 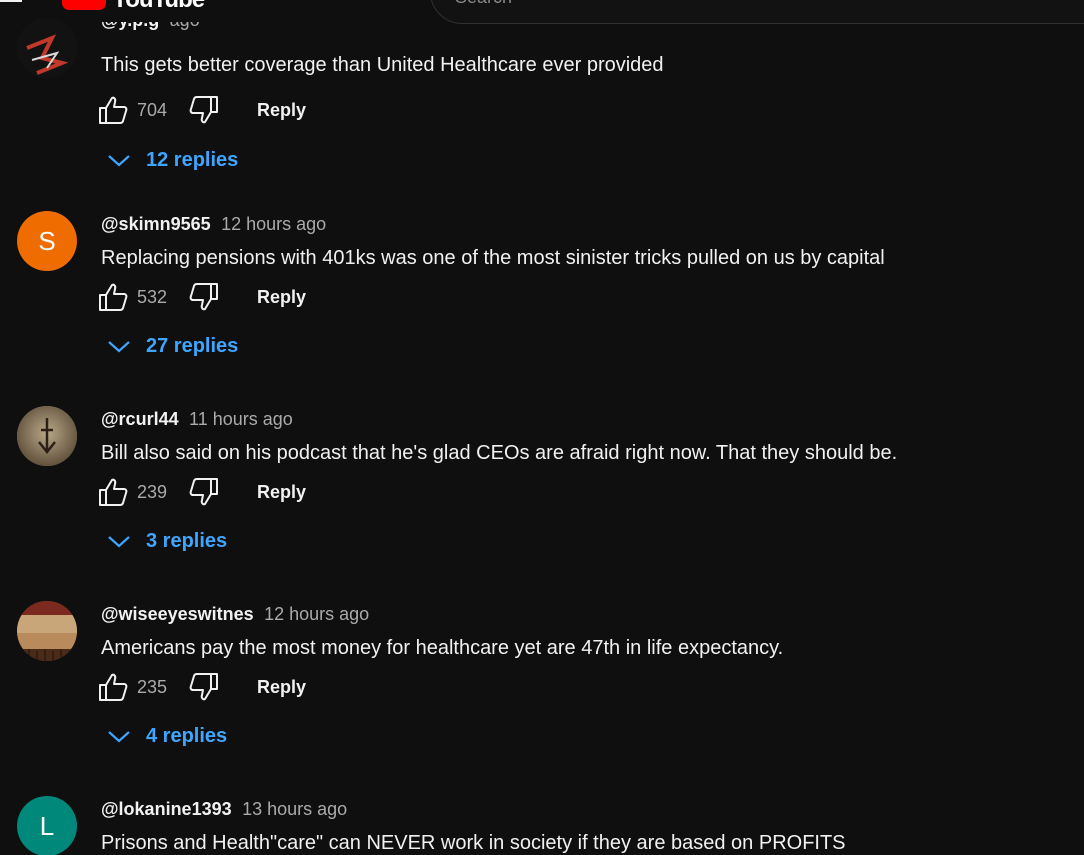 I want to click on comment-actions: 235 Reply, so click(x=217, y=689).